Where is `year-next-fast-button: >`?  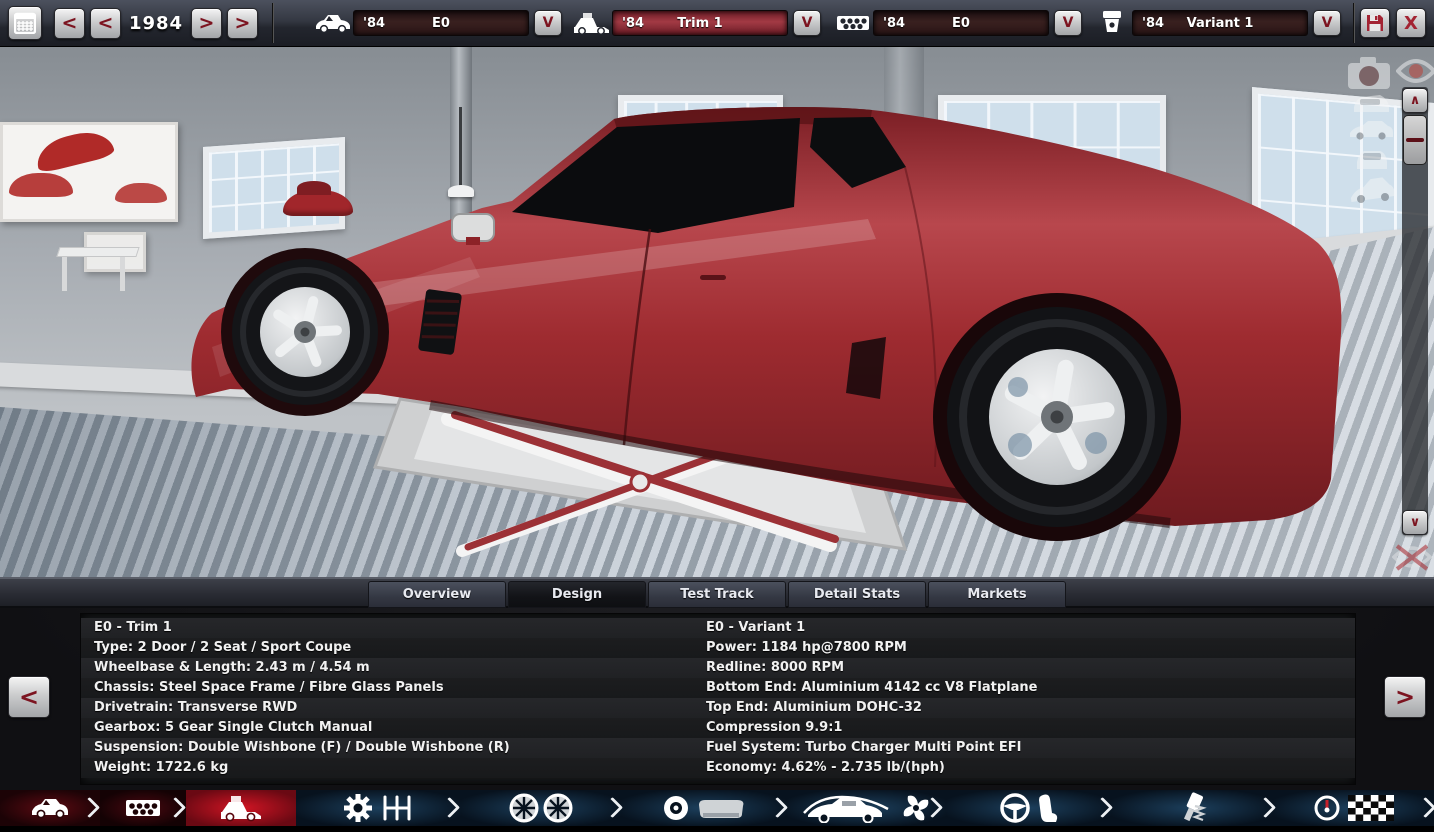
year-next-fast-button: > is located at coordinates (242, 23).